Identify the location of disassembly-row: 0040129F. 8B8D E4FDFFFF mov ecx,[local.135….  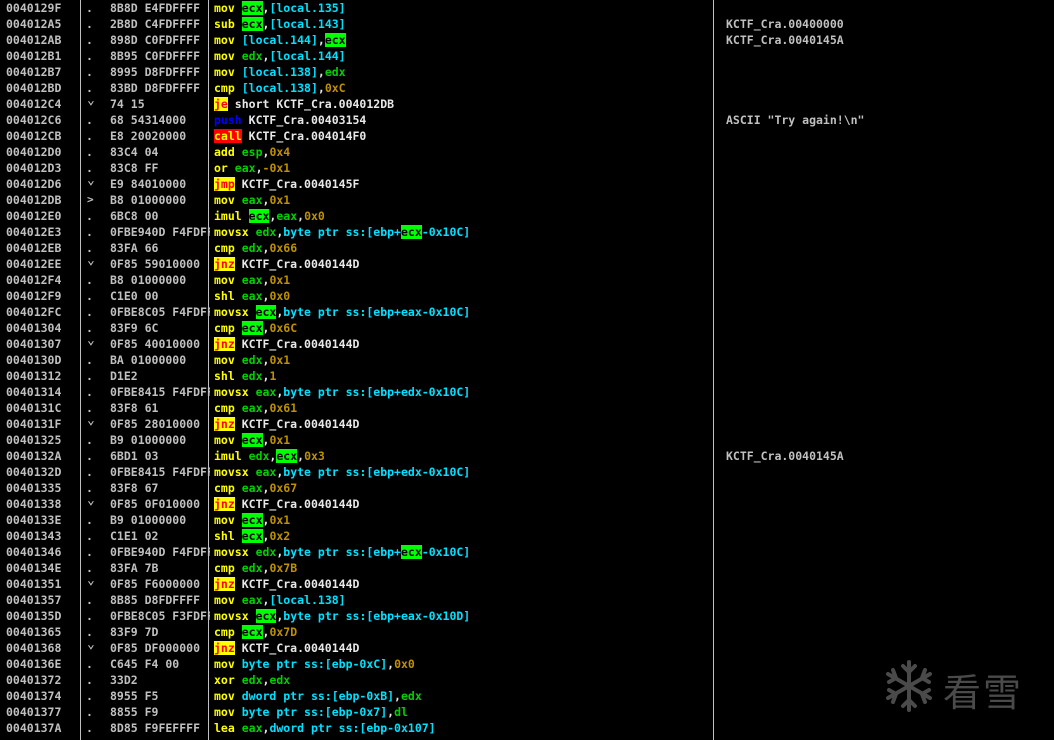
(527, 8).